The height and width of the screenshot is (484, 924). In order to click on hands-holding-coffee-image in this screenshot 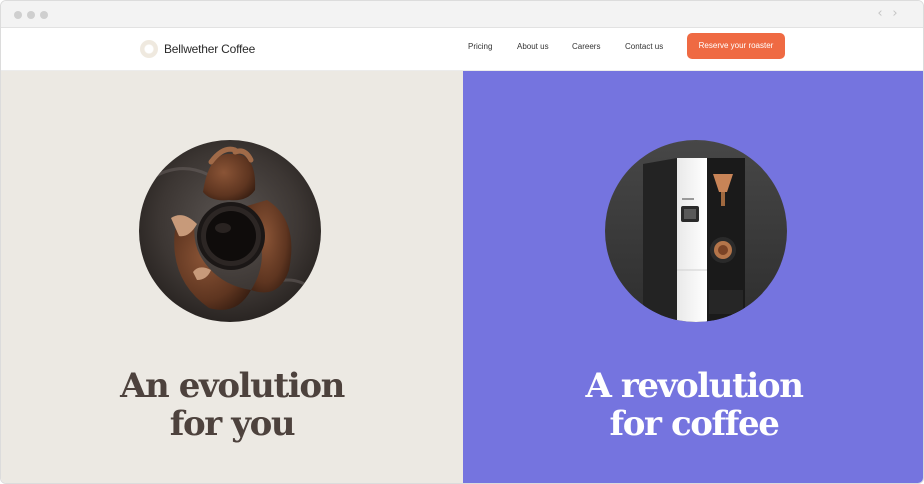, I will do `click(230, 231)`.